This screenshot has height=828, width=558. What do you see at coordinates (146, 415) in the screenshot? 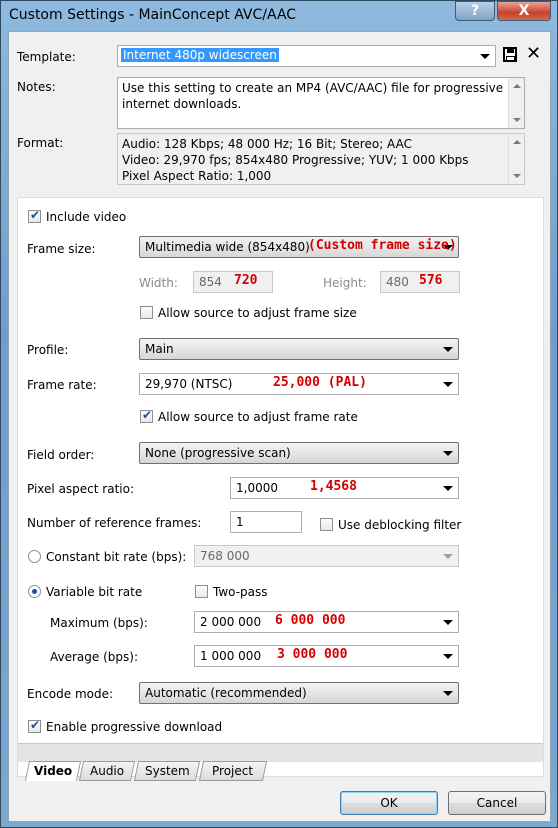
I see `allow-adjust-frame-rate-checkbox` at bounding box center [146, 415].